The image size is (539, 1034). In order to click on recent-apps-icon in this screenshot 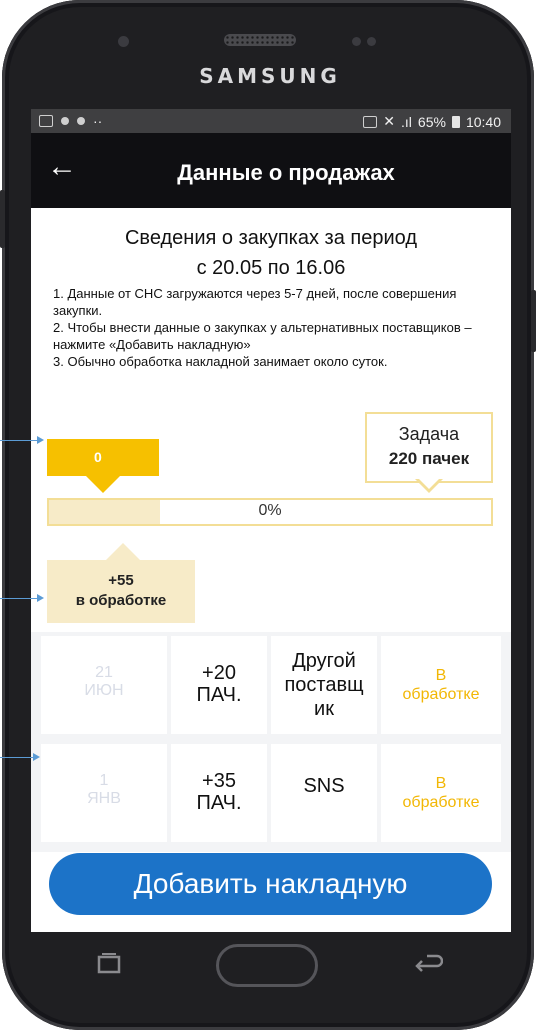, I will do `click(109, 963)`.